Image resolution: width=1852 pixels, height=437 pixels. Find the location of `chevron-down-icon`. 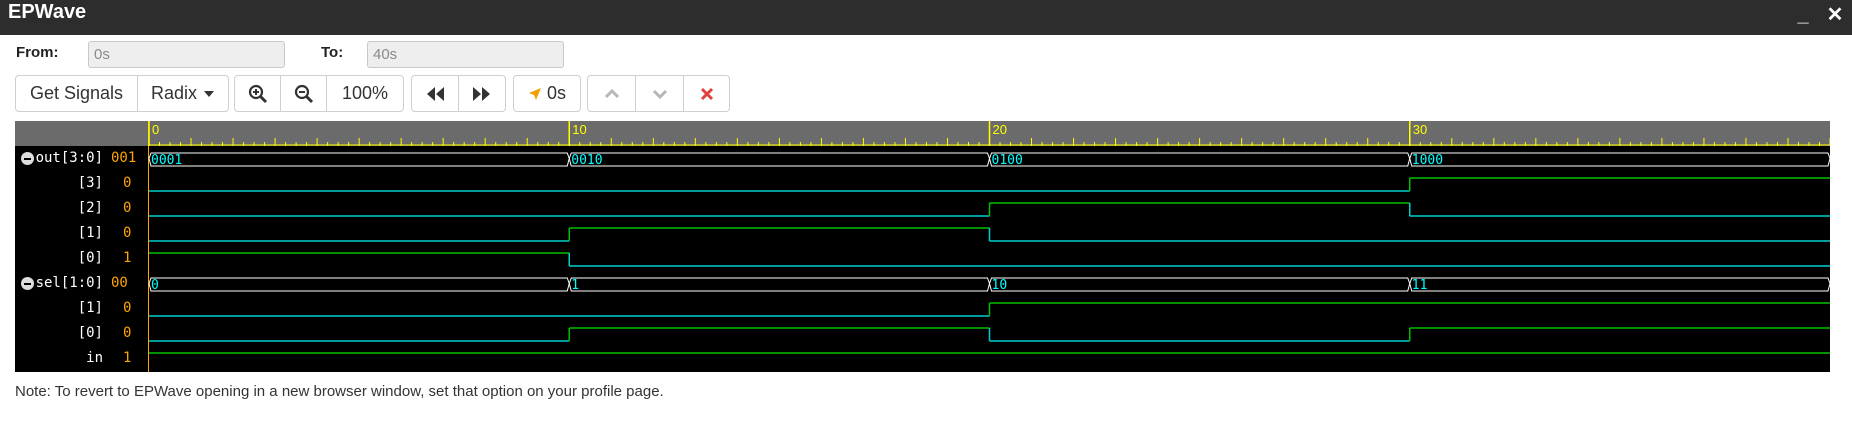

chevron-down-icon is located at coordinates (659, 94).